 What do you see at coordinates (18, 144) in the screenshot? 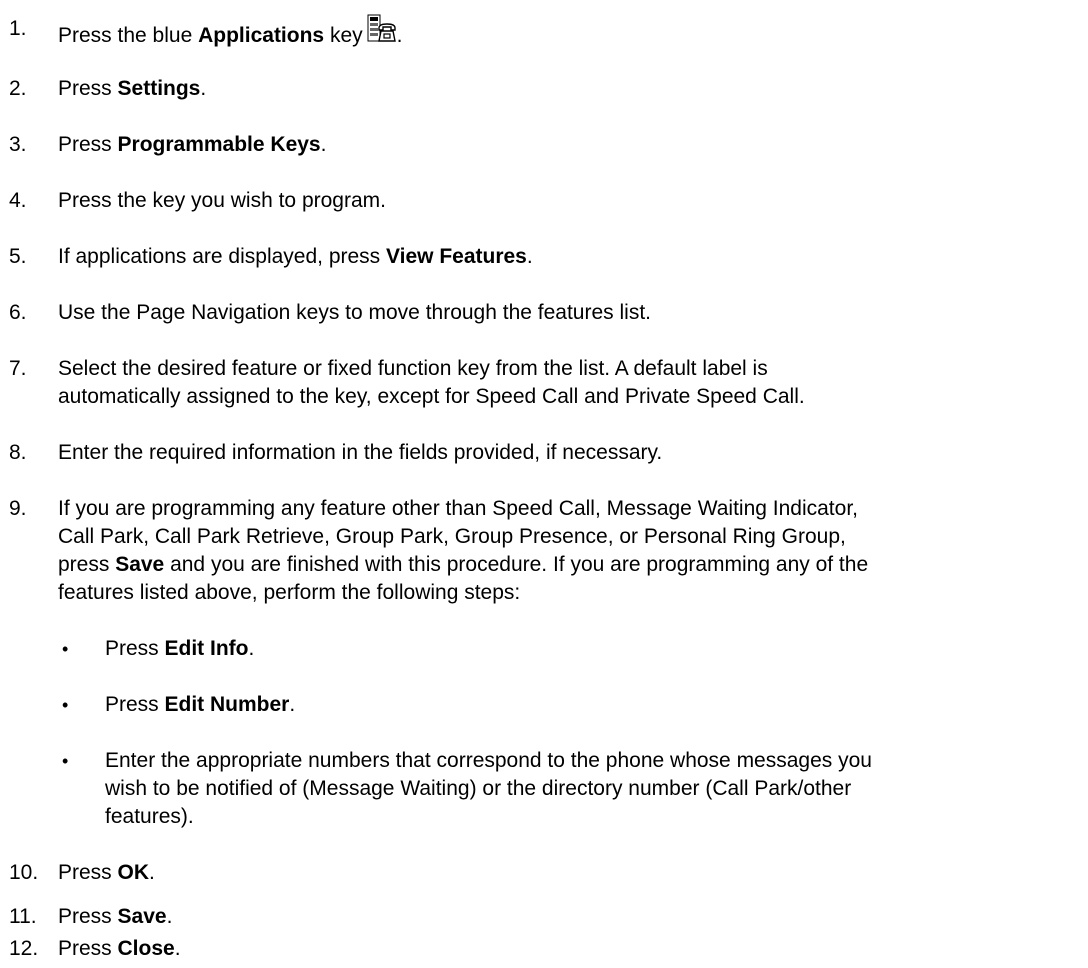
I see `step-number: 3.` at bounding box center [18, 144].